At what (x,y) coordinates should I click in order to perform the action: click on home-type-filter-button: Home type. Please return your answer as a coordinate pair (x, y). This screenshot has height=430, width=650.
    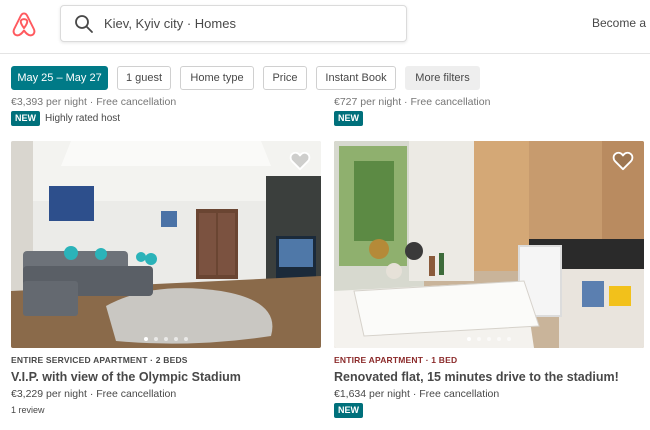
    Looking at the image, I should click on (217, 78).